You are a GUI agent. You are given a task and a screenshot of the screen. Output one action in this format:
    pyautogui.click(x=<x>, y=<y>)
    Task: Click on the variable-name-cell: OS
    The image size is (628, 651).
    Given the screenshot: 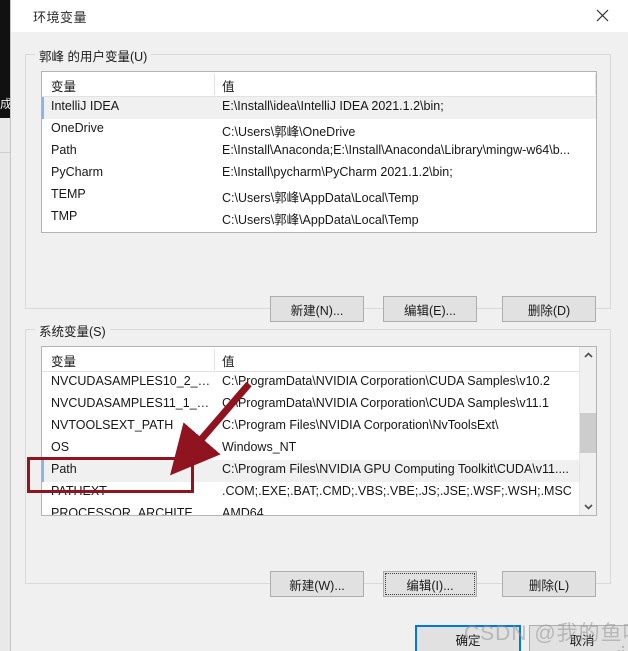 What is the action you would take?
    pyautogui.click(x=60, y=447)
    